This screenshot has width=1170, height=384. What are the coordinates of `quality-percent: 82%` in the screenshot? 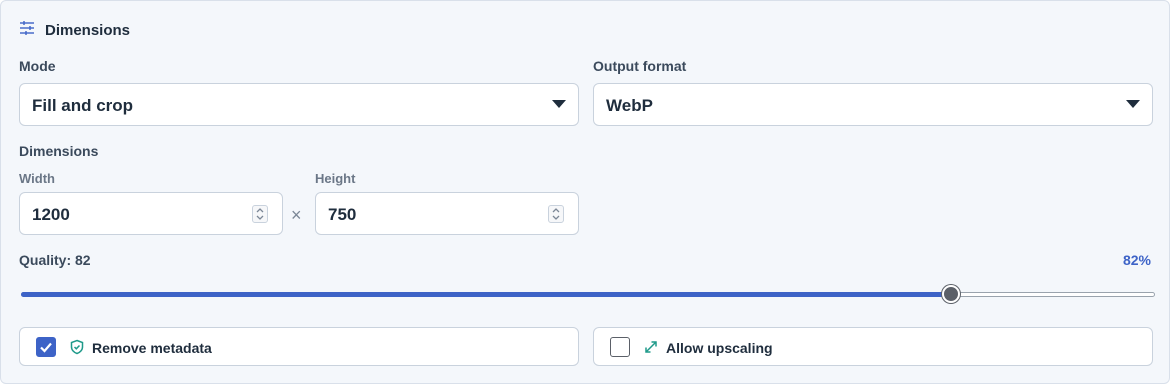 It's located at (1136, 260).